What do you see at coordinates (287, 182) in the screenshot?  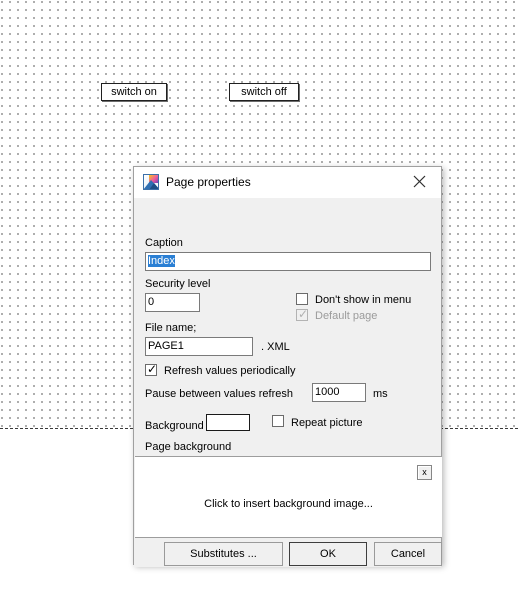 I see `dialog-titlebar: Page properties` at bounding box center [287, 182].